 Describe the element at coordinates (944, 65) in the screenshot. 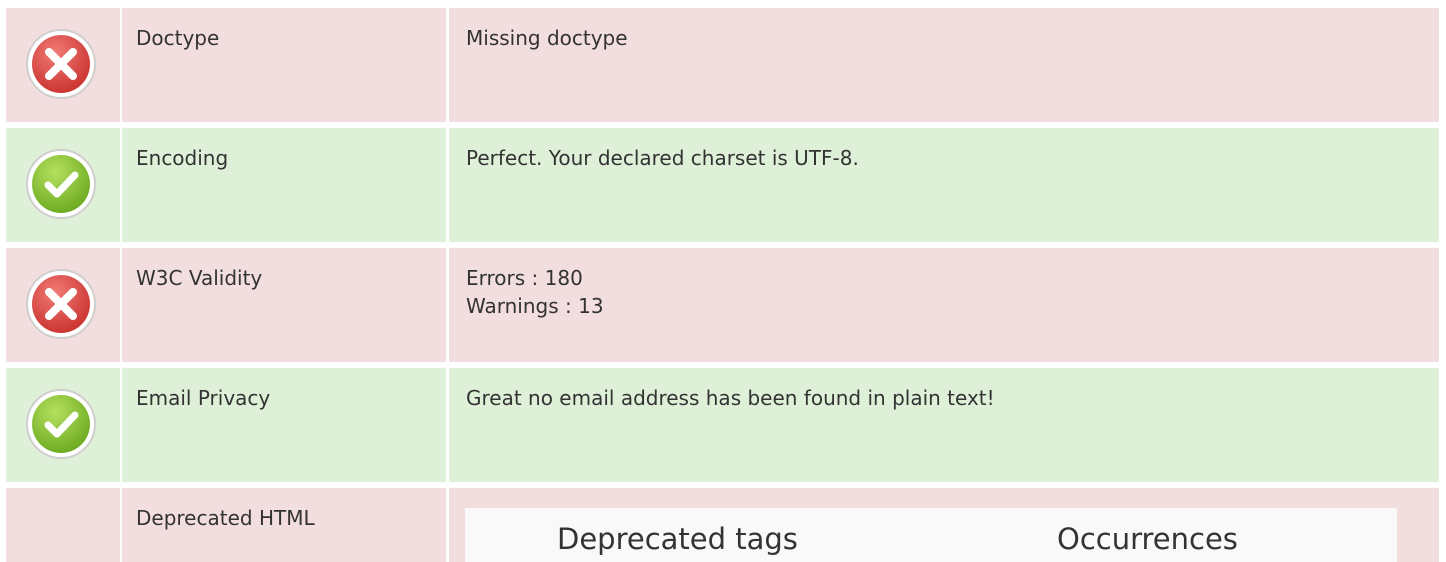

I see `row-value-cell: Missing doctype` at that location.